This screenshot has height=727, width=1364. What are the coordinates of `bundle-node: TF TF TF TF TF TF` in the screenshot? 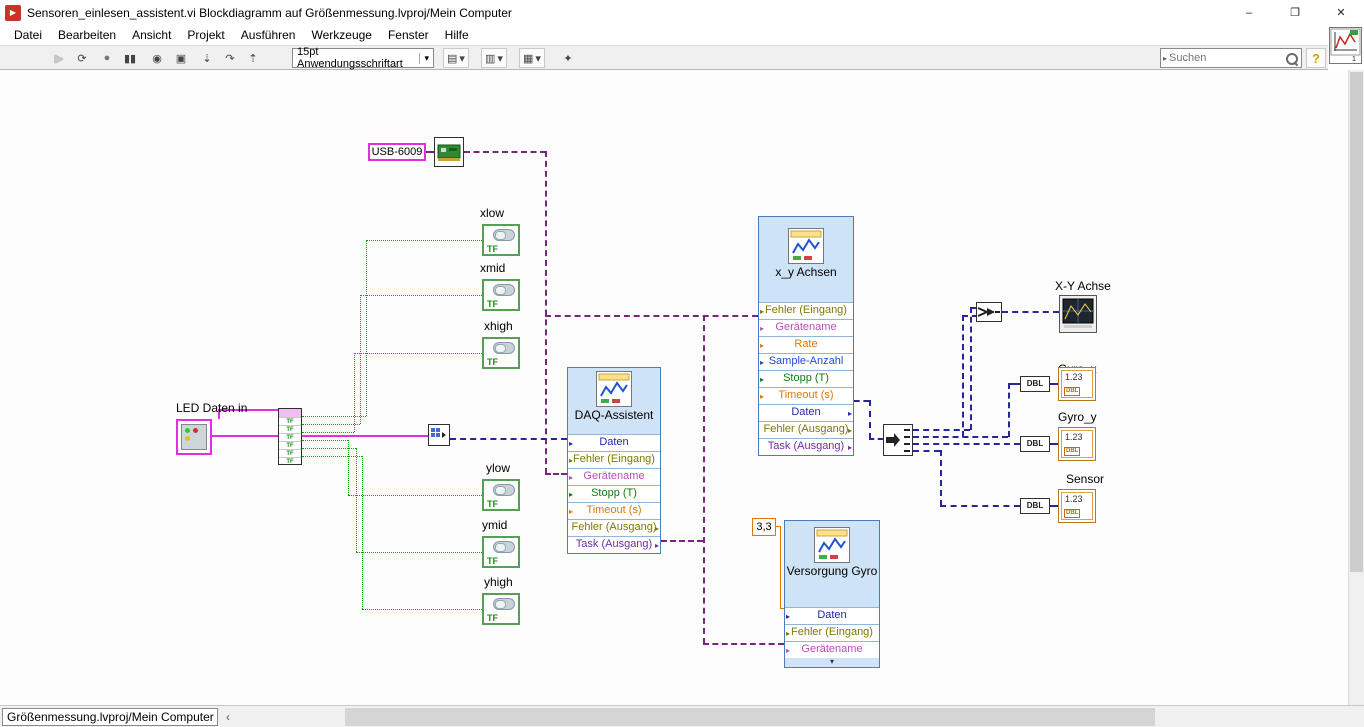 It's located at (290, 436).